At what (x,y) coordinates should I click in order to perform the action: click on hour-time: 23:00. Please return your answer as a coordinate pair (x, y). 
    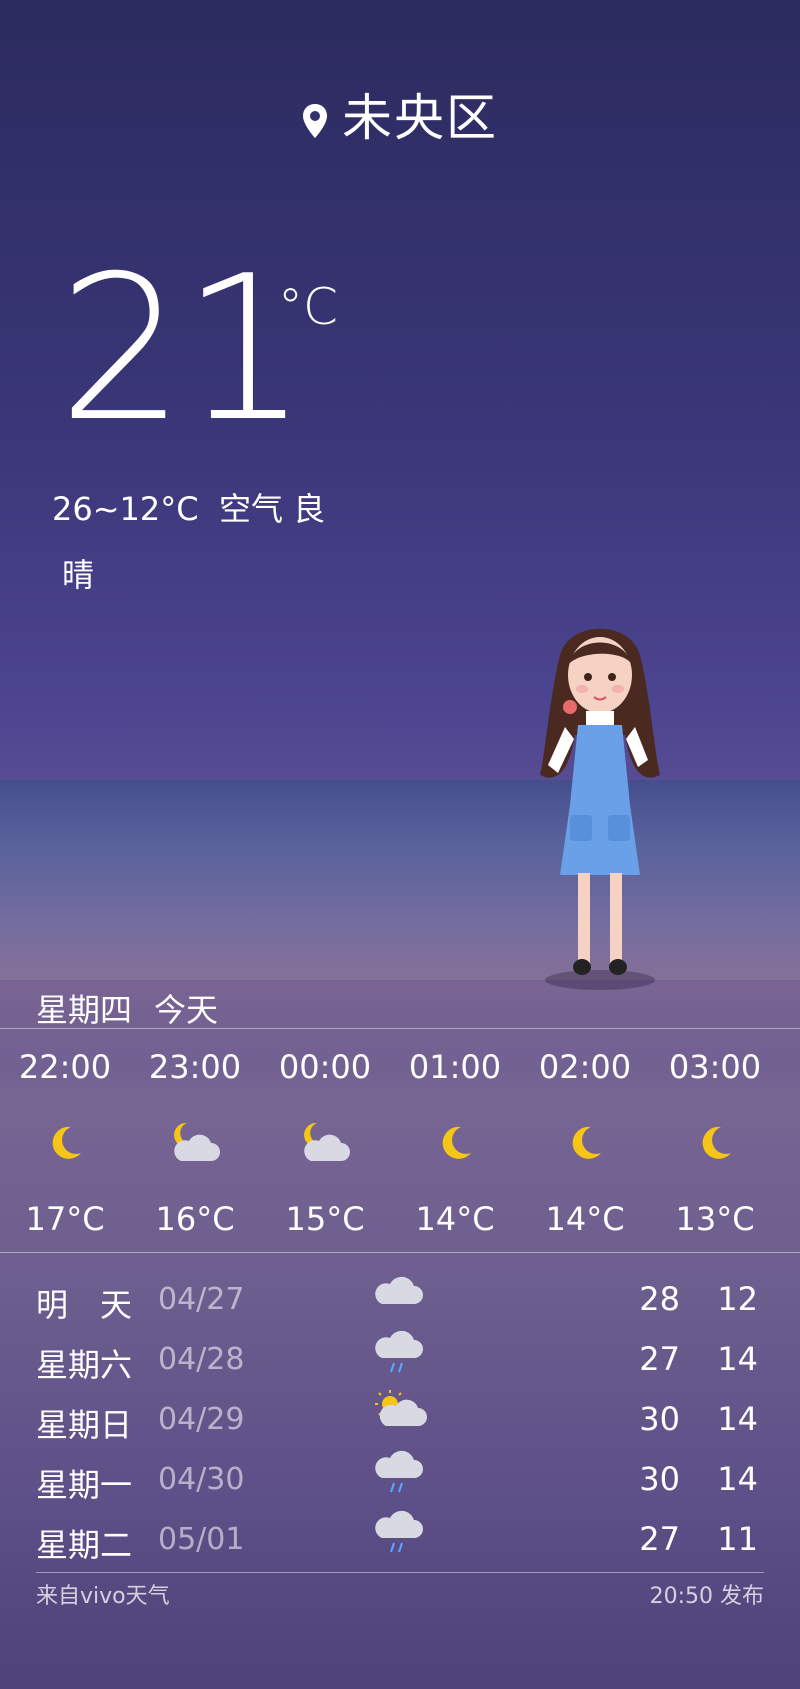
    Looking at the image, I should click on (195, 1067).